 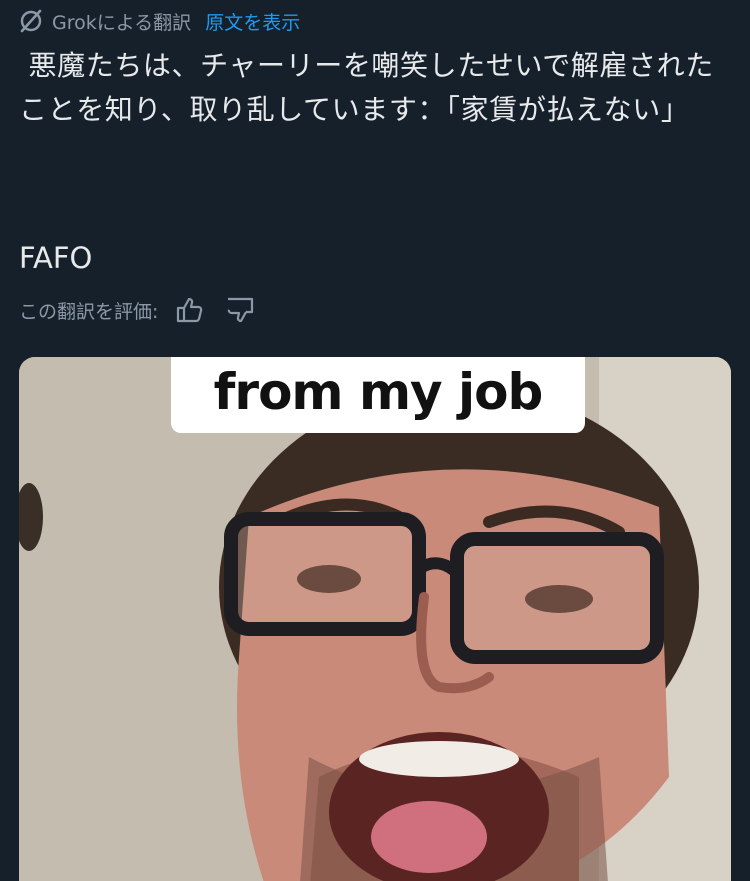 I want to click on translated-by-label: Grokによる翻訳, so click(x=122, y=22).